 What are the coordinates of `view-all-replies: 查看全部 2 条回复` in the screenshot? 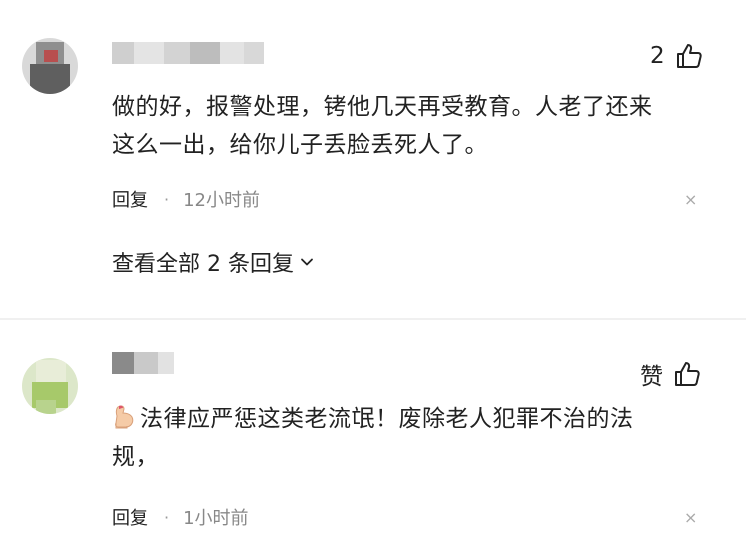 It's located at (213, 262).